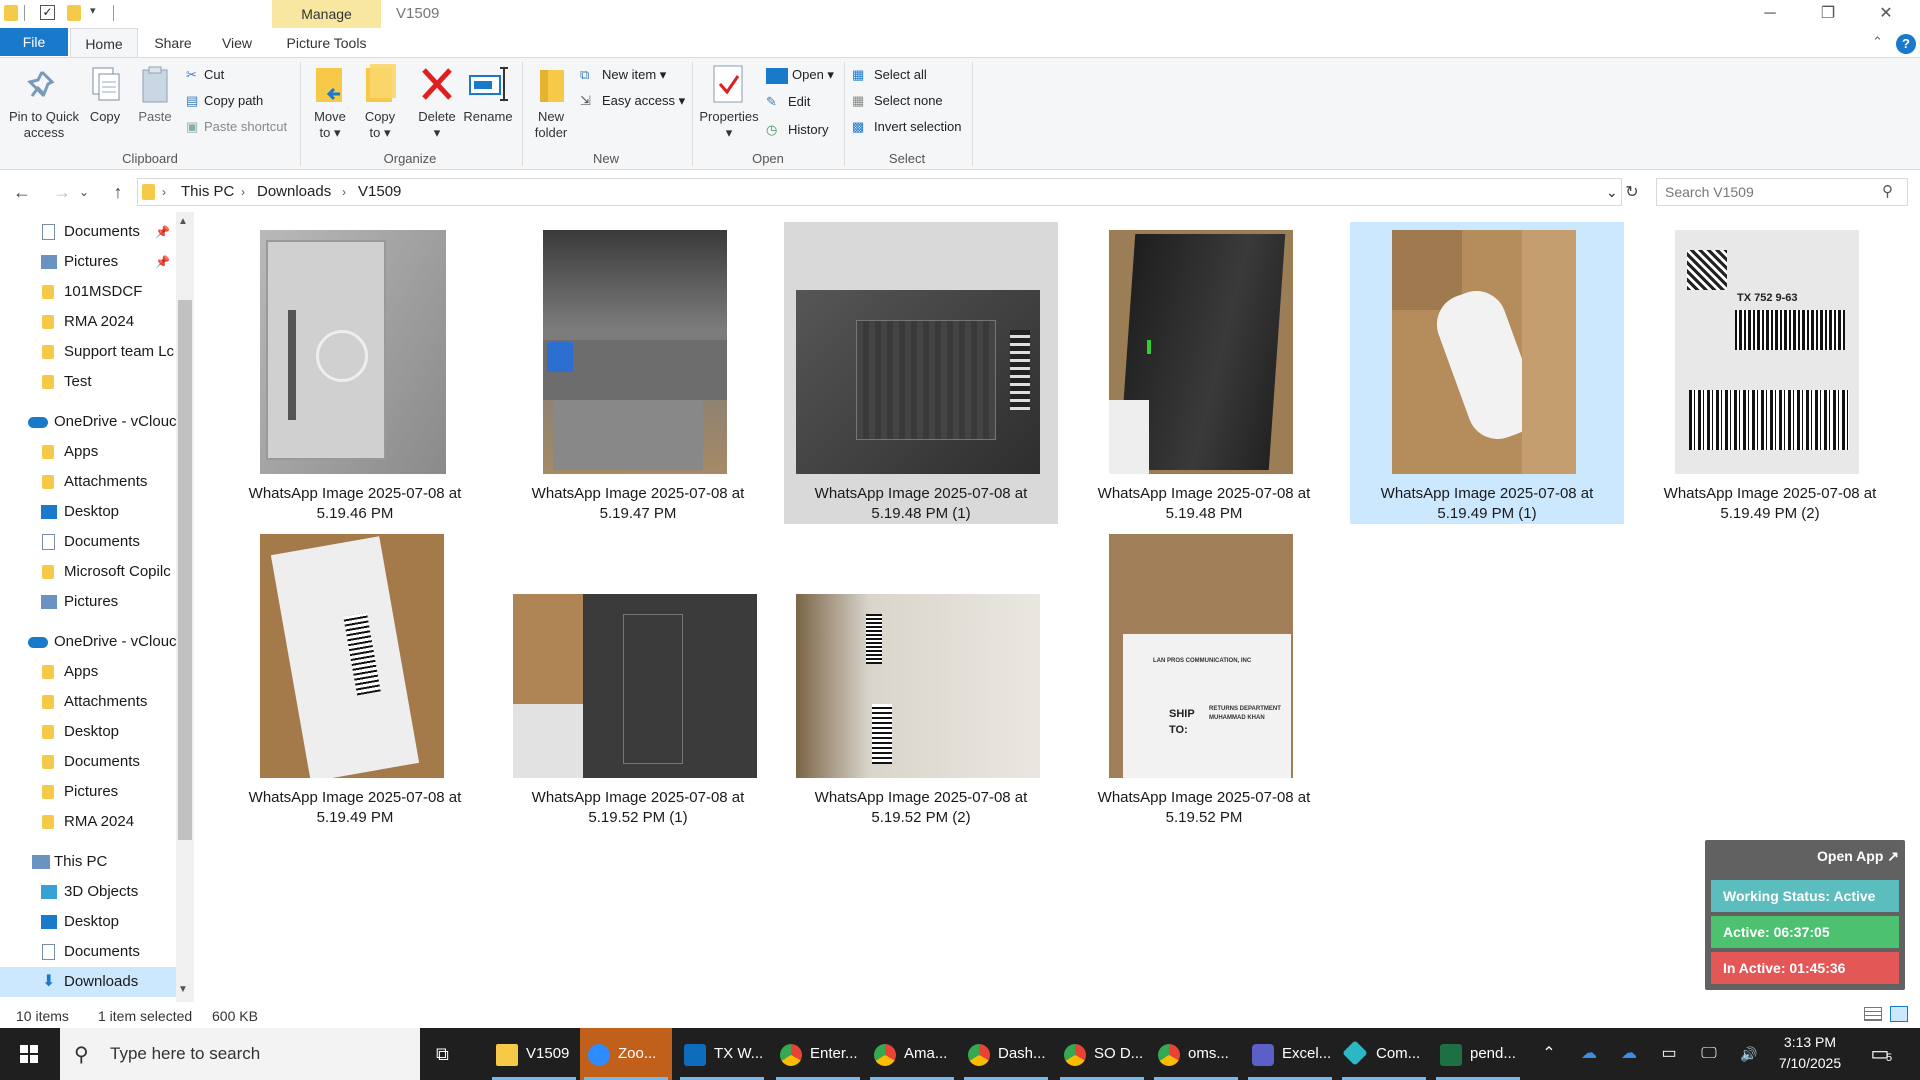 The image size is (1920, 1080). What do you see at coordinates (1899, 1014) in the screenshot?
I see `large-icons-view-icon` at bounding box center [1899, 1014].